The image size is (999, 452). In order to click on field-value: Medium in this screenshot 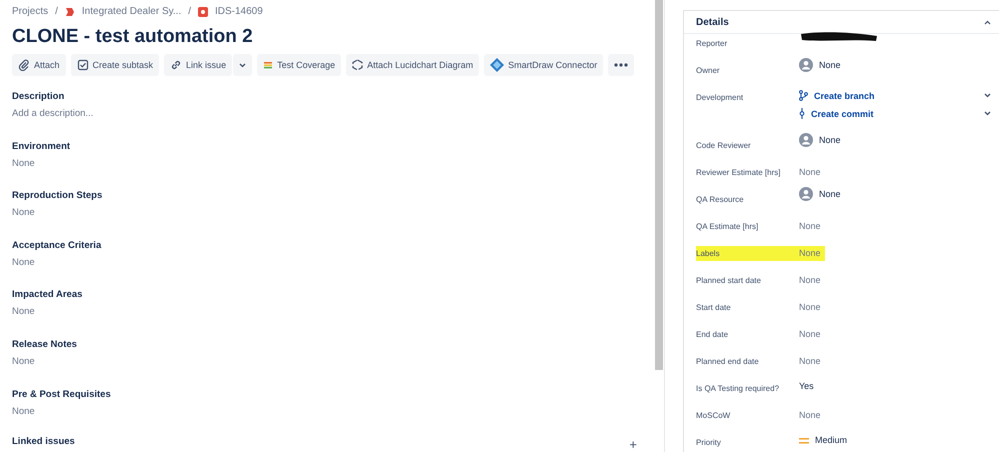, I will do `click(831, 440)`.